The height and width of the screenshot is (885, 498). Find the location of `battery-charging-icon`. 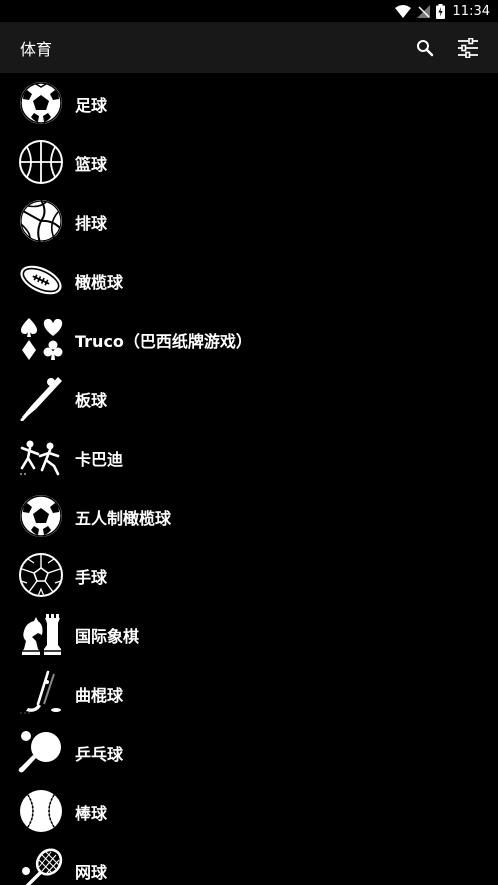

battery-charging-icon is located at coordinates (440, 11).